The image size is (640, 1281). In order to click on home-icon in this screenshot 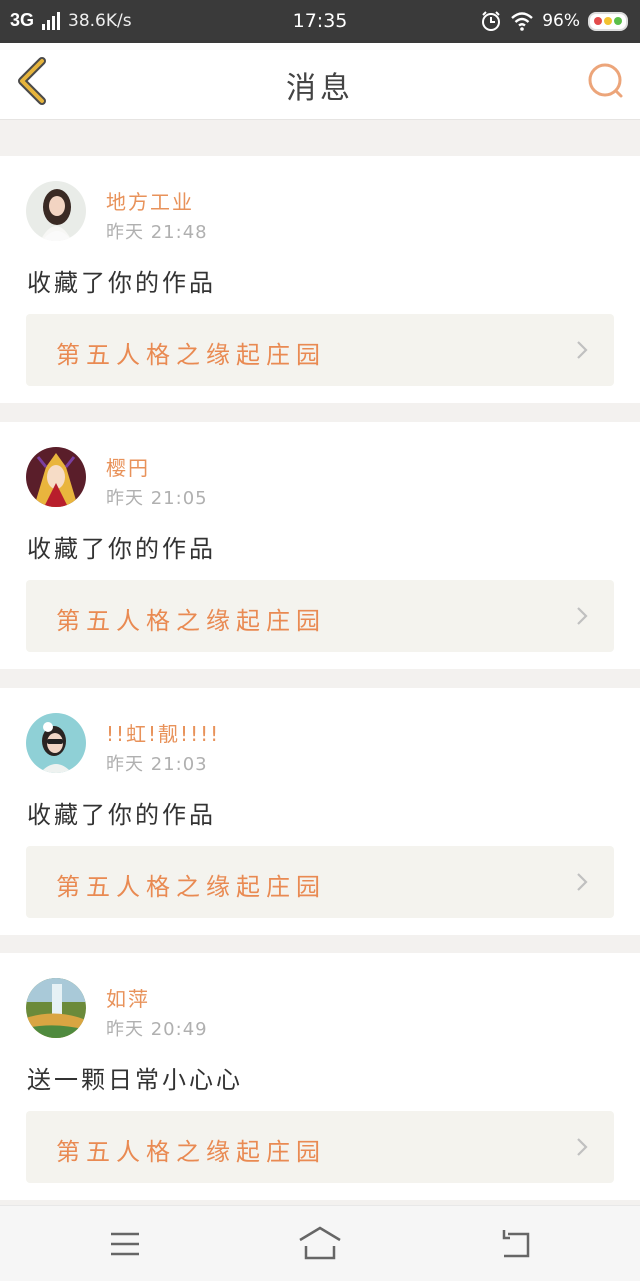, I will do `click(320, 1243)`.